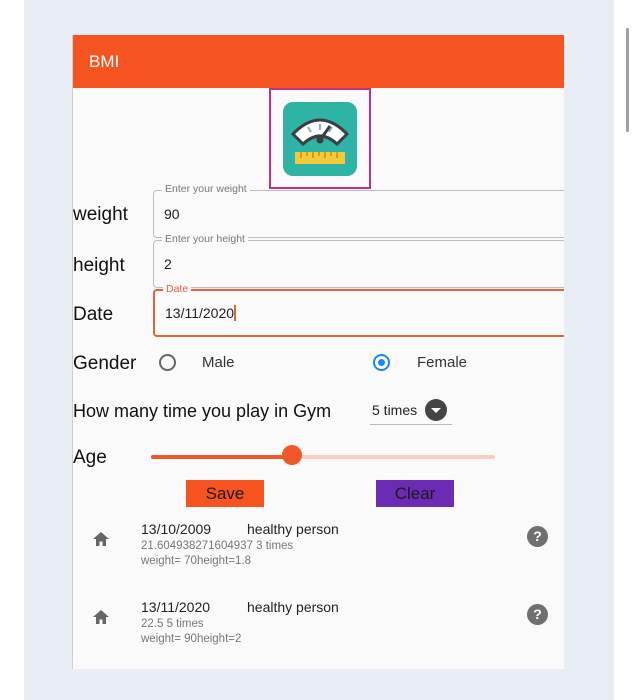 This screenshot has width=638, height=700. What do you see at coordinates (442, 362) in the screenshot?
I see `female-radio-label: Female` at bounding box center [442, 362].